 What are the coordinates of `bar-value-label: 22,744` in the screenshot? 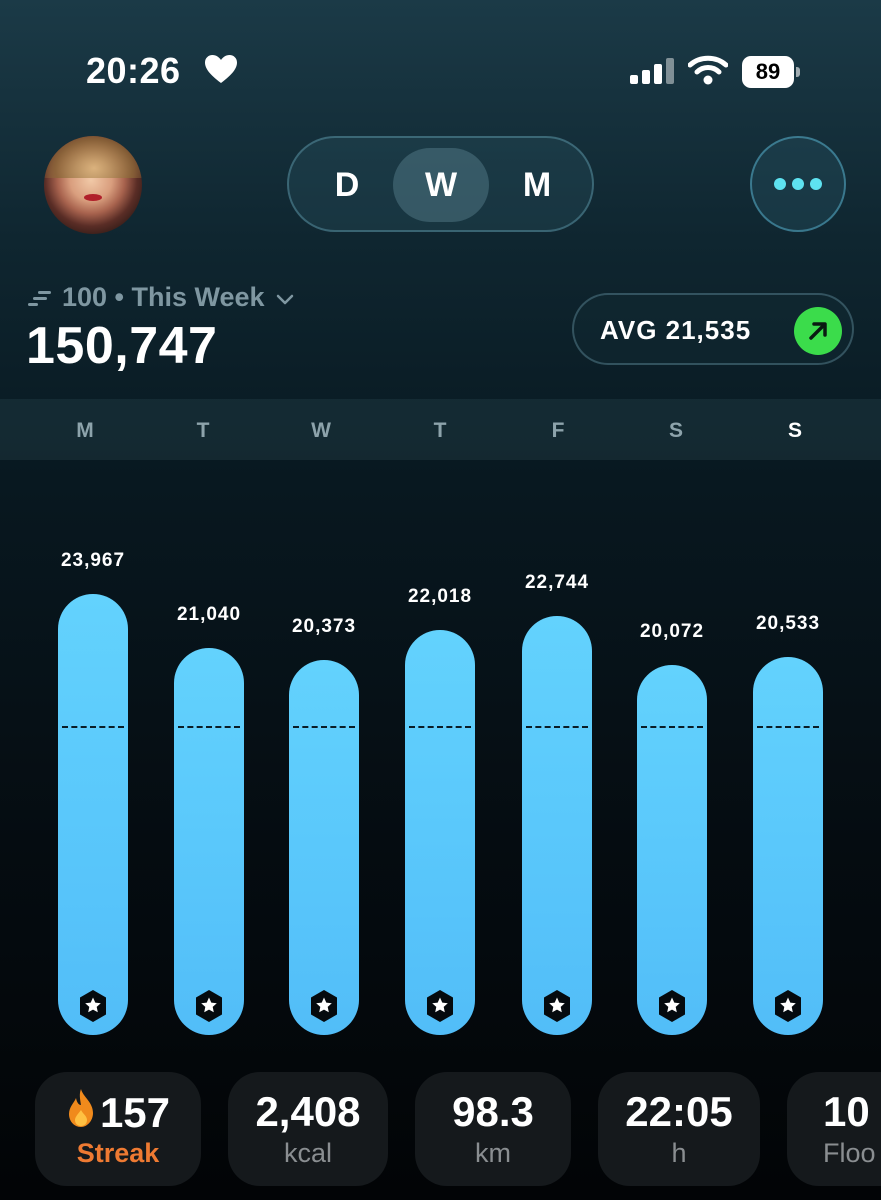 It's located at (557, 583).